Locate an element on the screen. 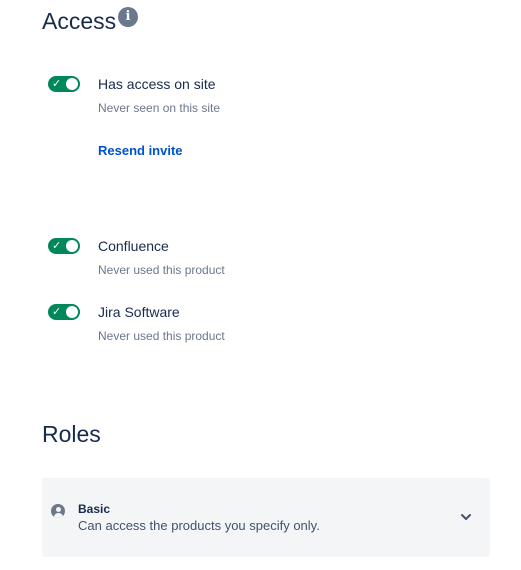 The height and width of the screenshot is (570, 521). access-heading: Access is located at coordinates (79, 21).